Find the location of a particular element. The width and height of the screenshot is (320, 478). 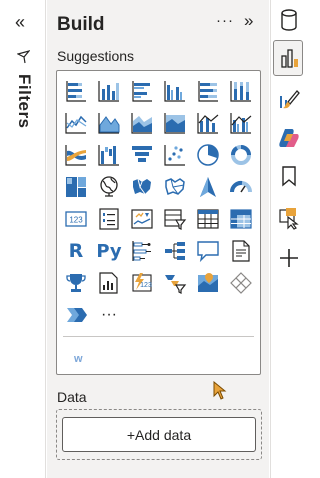

map-icon is located at coordinates (109, 187).